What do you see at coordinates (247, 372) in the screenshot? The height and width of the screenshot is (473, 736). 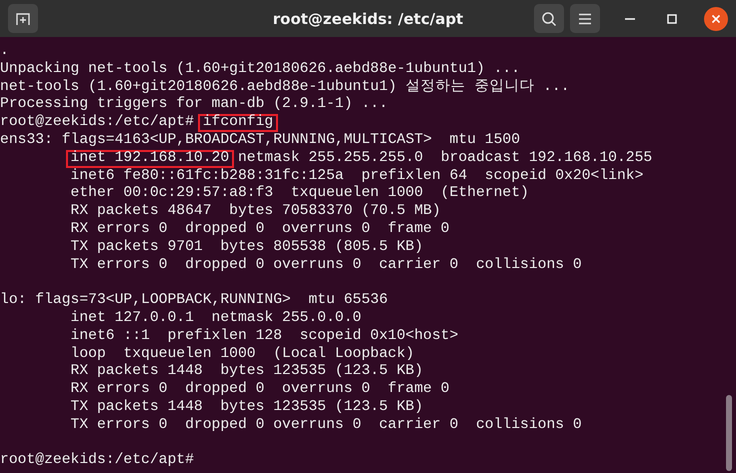 I see `terminal-text: RX packets 1448 bytes 123535 (123.5 KB)` at bounding box center [247, 372].